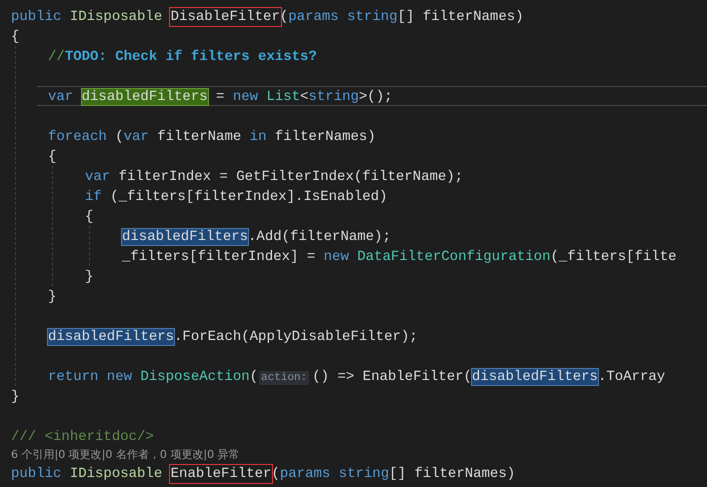 The width and height of the screenshot is (707, 487). What do you see at coordinates (632, 377) in the screenshot?
I see `code-text: .ToArray` at bounding box center [632, 377].